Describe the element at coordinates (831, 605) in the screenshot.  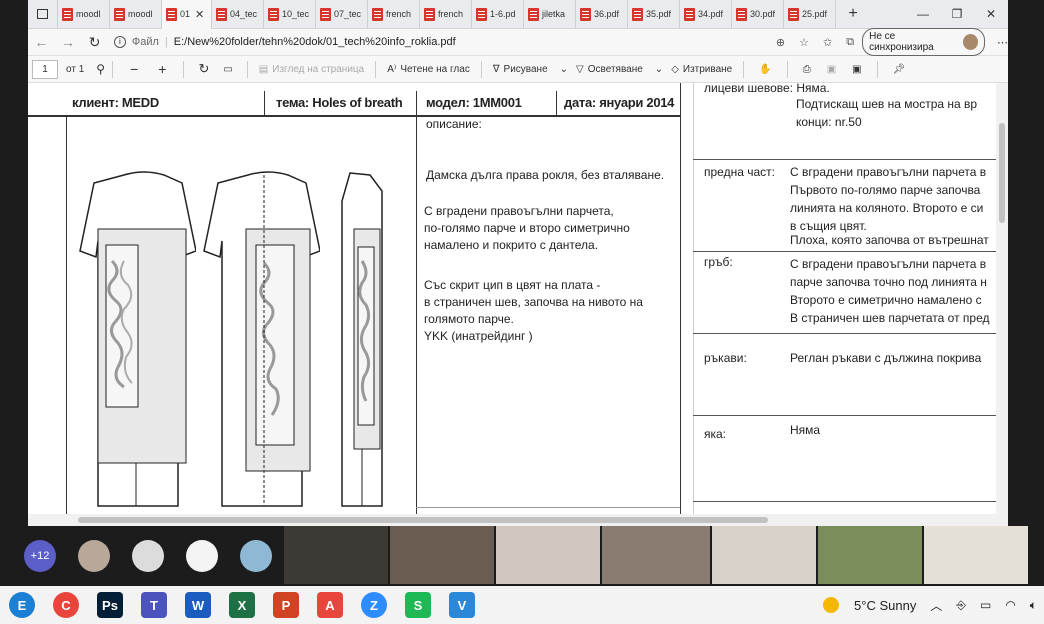
I see `weather-icon` at that location.